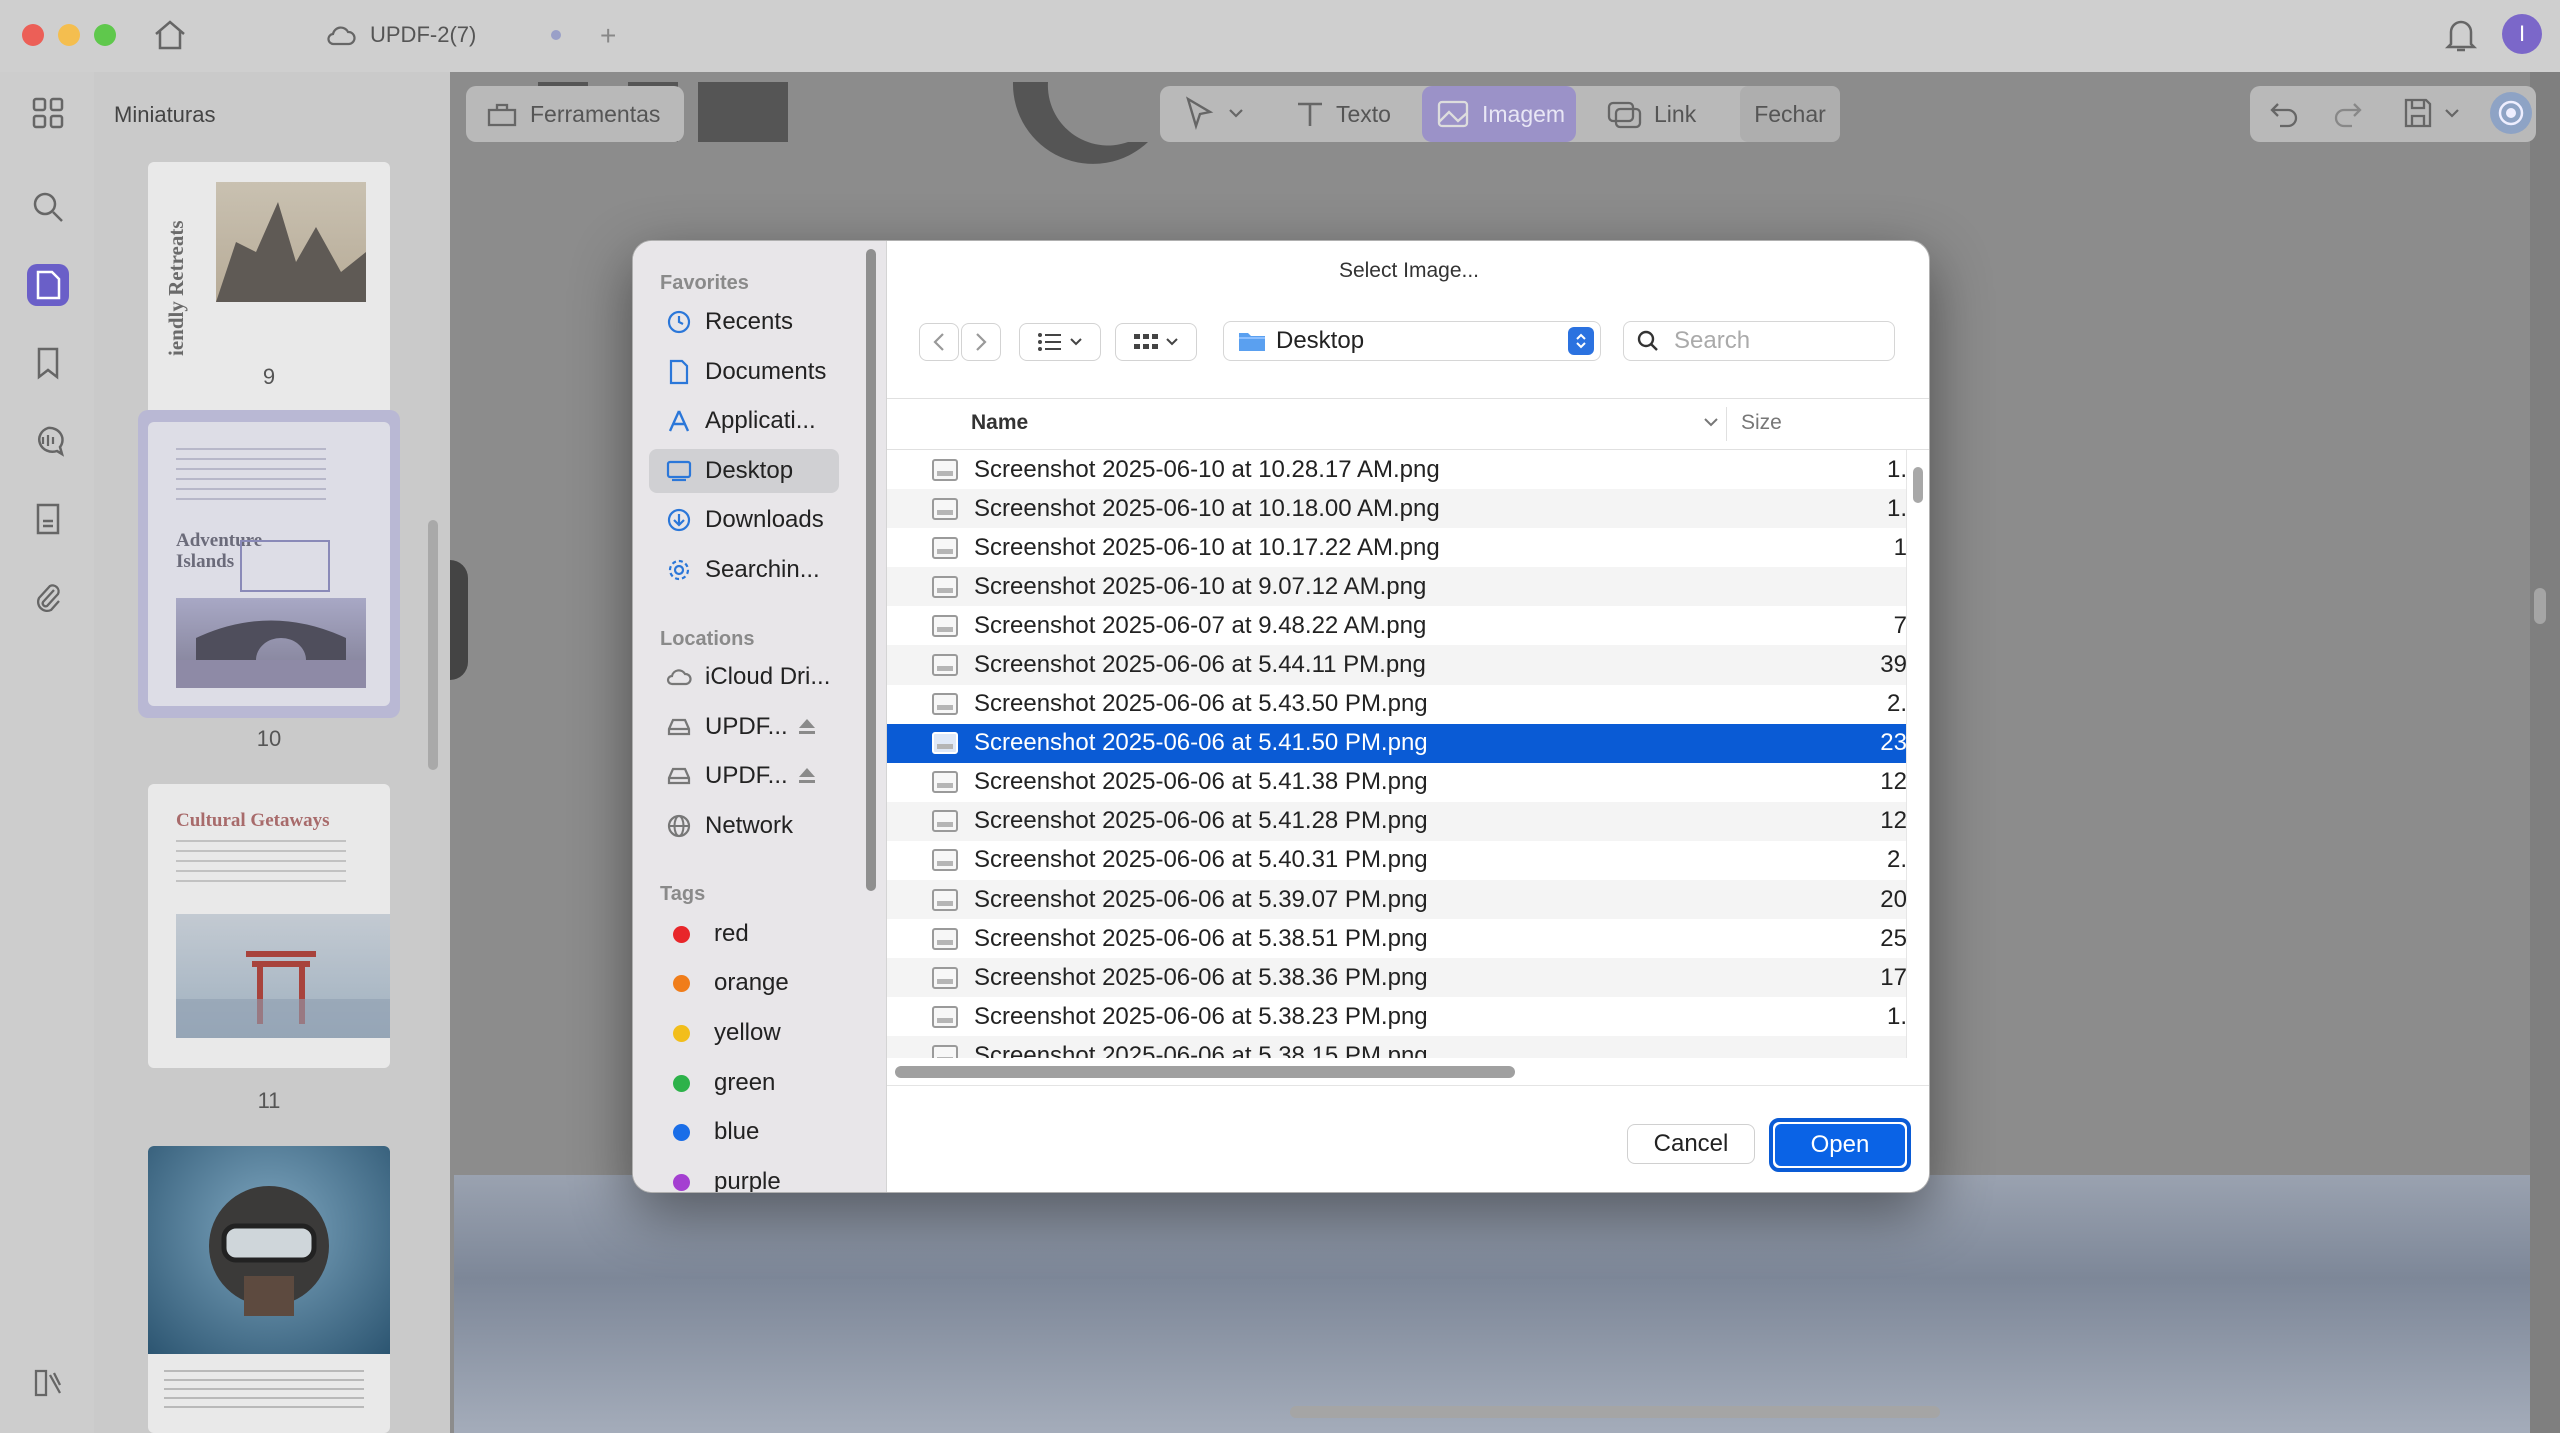 This screenshot has height=1433, width=2560. What do you see at coordinates (1840, 1145) in the screenshot?
I see `open-button: Open` at bounding box center [1840, 1145].